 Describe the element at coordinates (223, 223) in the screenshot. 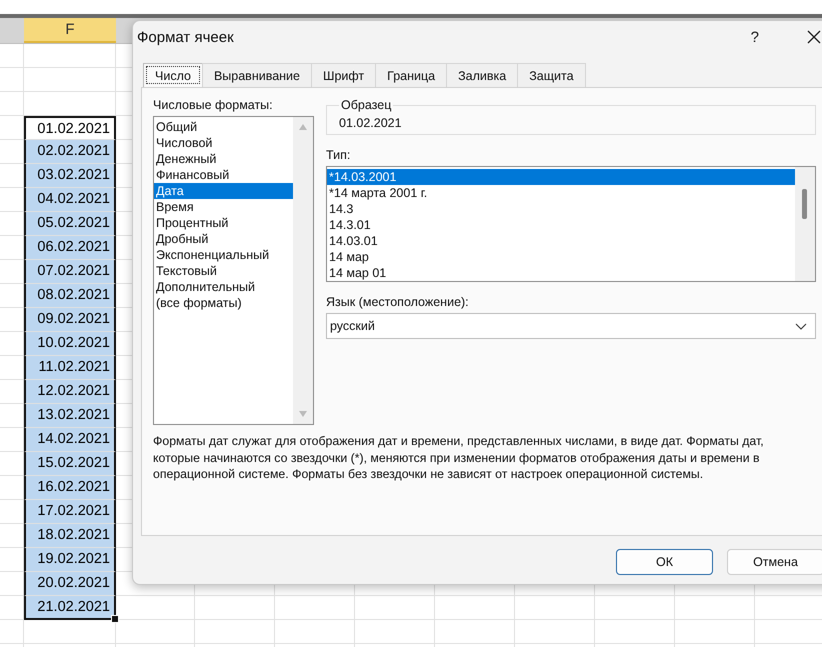

I see `list-item: Процентный` at that location.